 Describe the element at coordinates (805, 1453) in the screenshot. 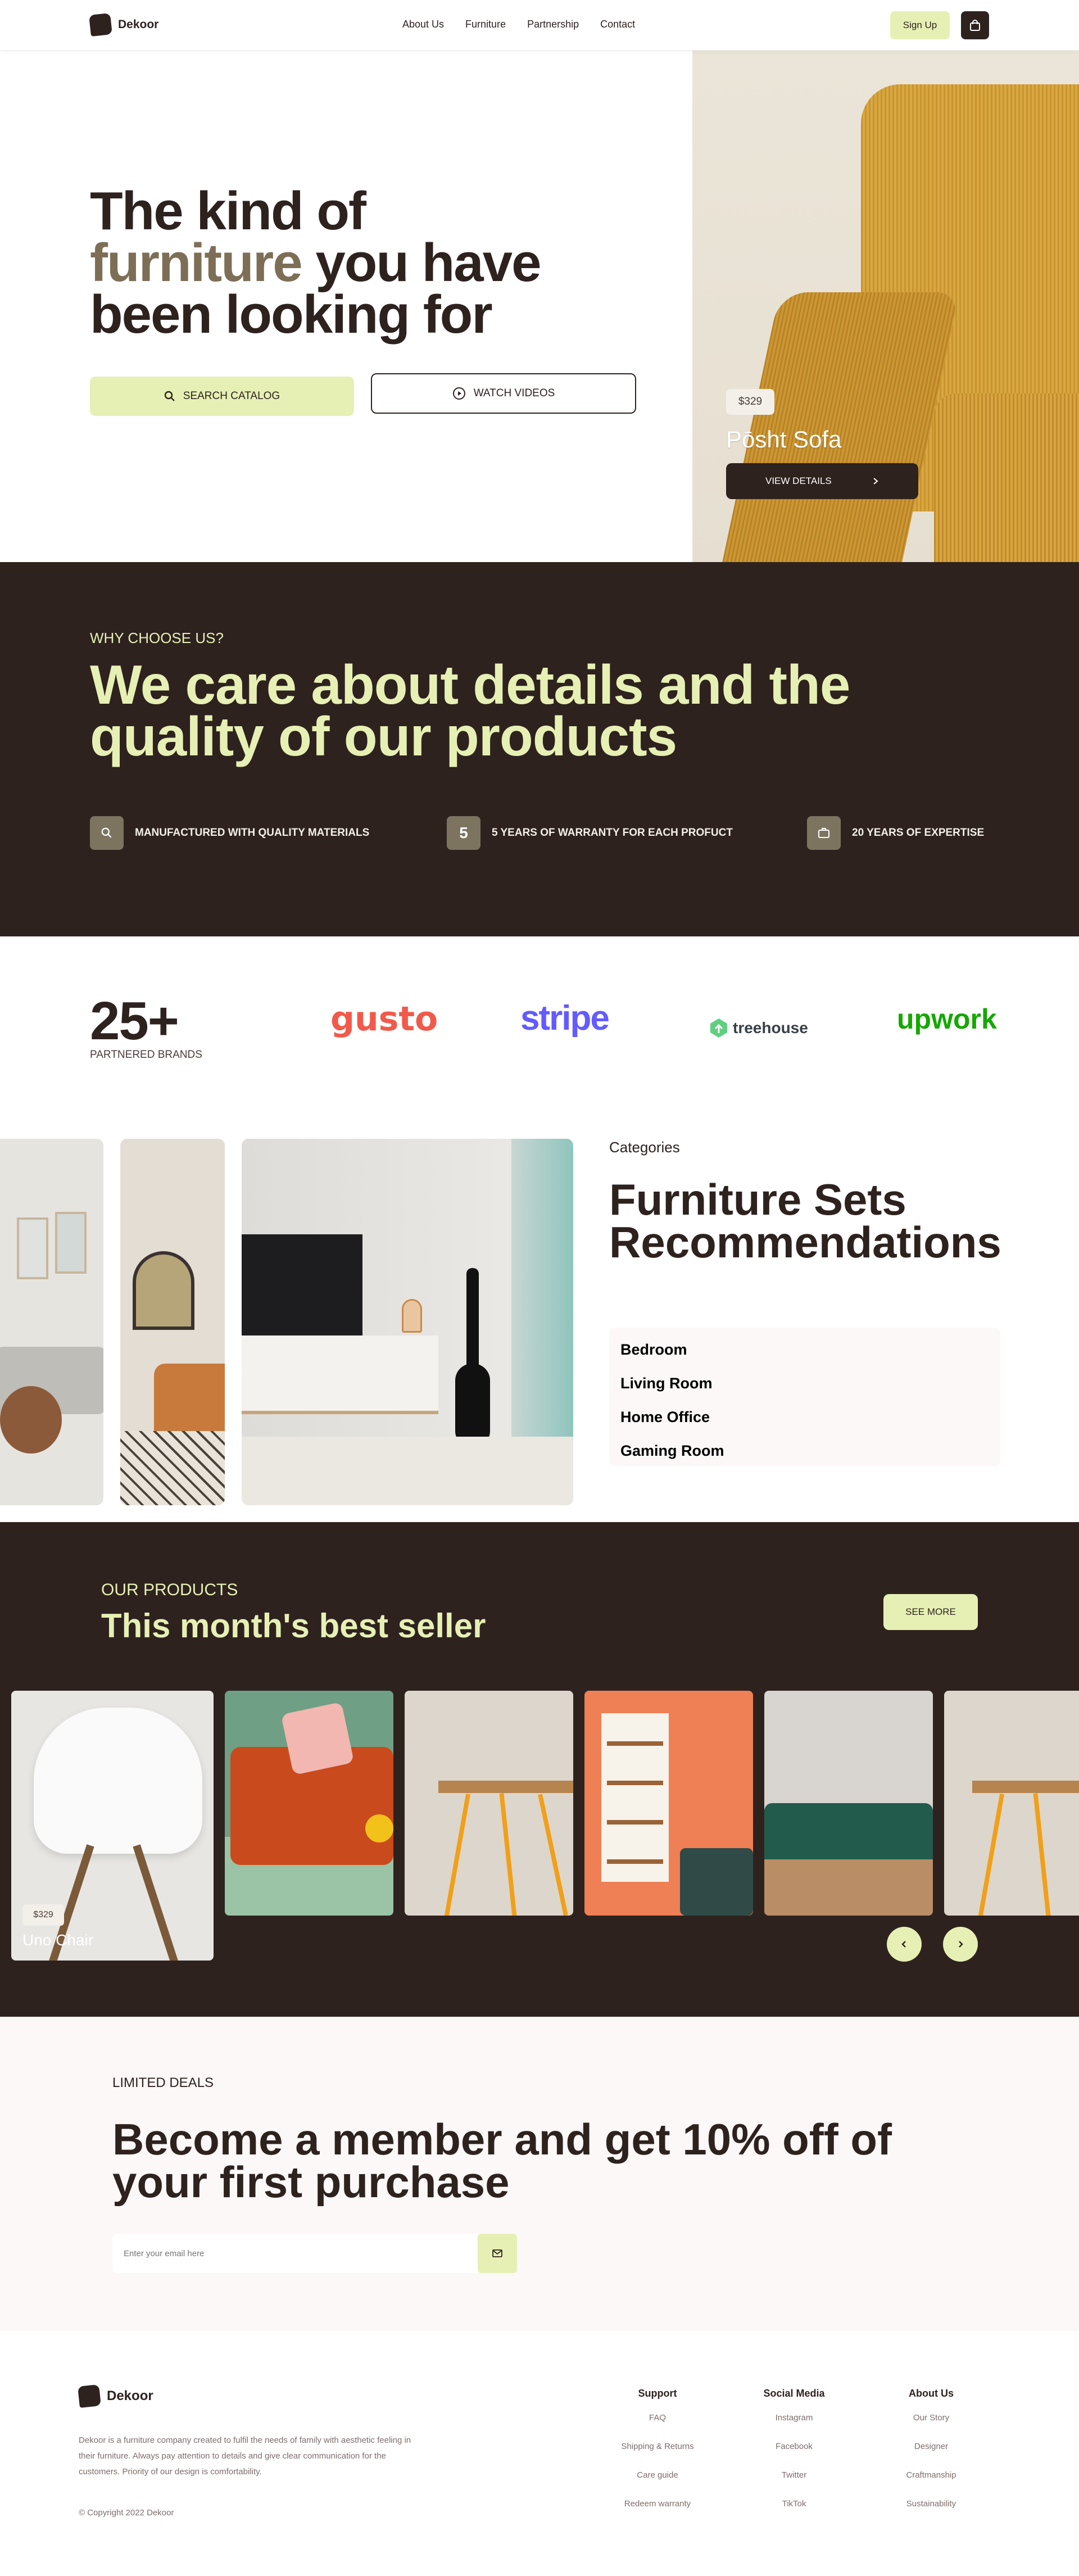

I see `category-gaming-room: Gaming Room` at that location.